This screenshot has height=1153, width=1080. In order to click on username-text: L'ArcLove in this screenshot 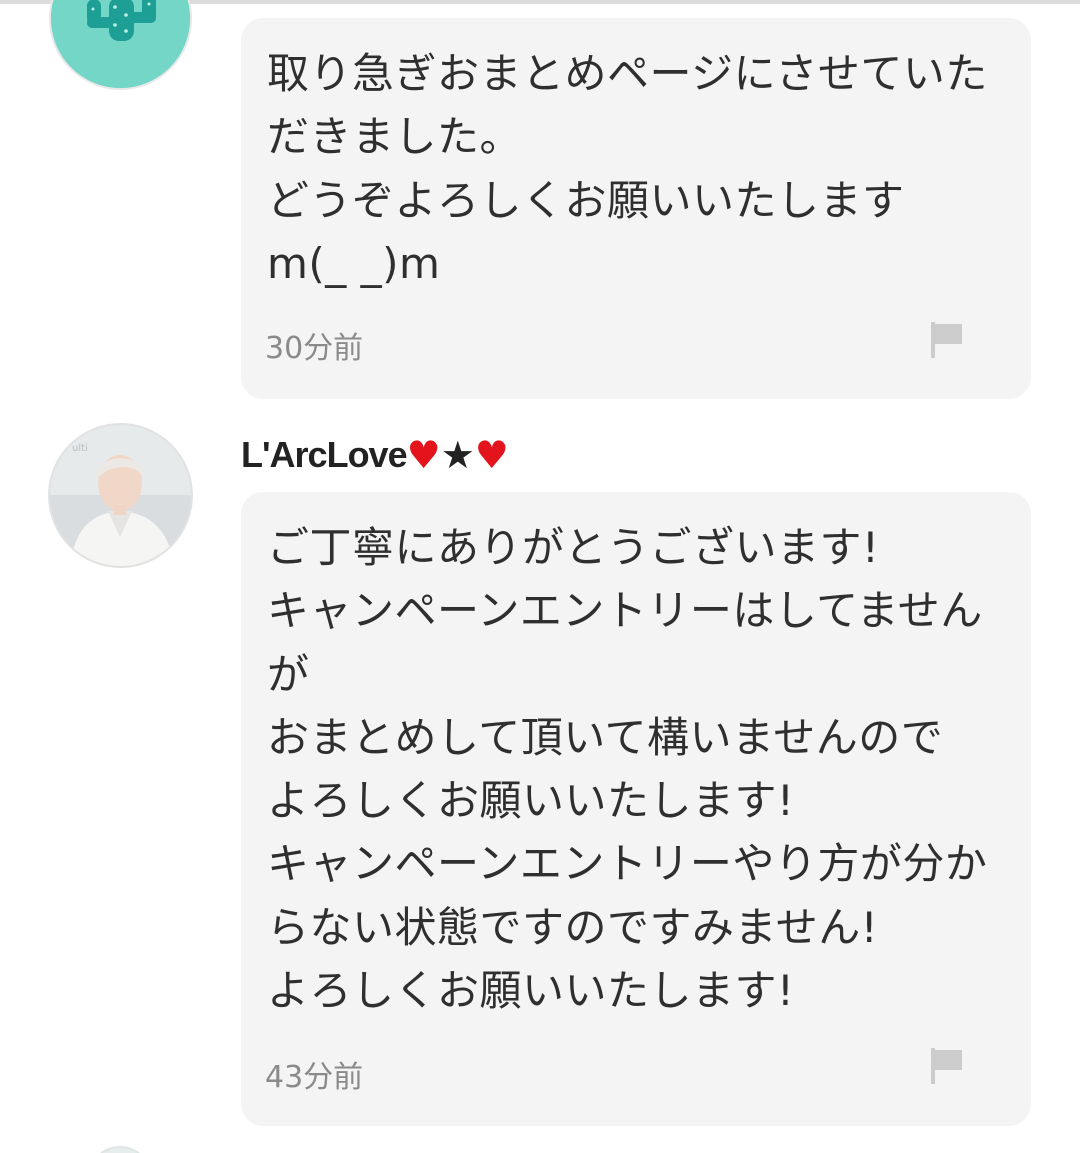, I will do `click(324, 455)`.